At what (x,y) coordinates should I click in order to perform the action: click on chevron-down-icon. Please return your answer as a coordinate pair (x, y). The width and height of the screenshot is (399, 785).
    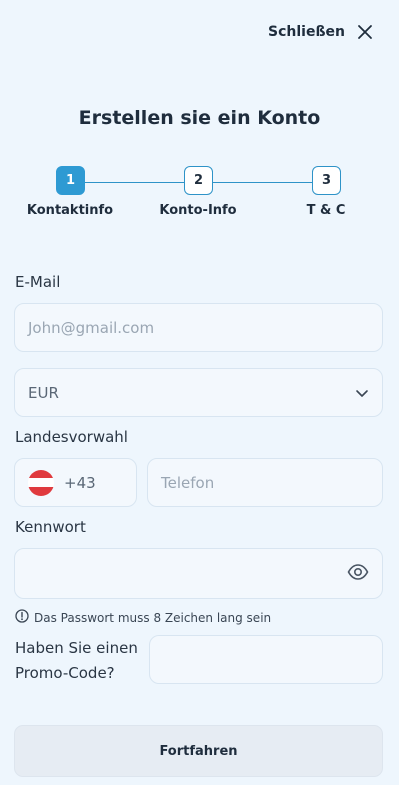
    Looking at the image, I should click on (362, 393).